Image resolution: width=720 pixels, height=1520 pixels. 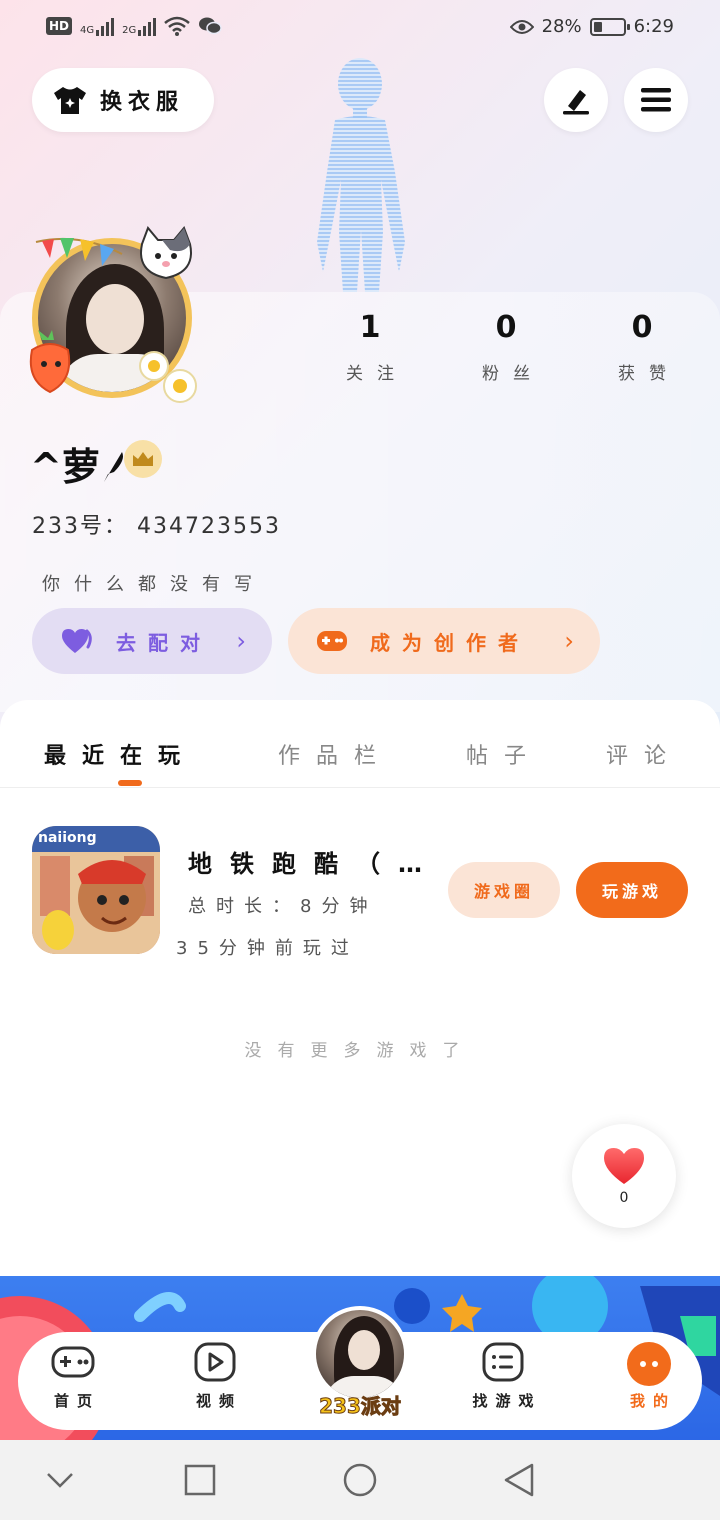 I want to click on nav-find-games-label: 找游戏, so click(x=507, y=1401).